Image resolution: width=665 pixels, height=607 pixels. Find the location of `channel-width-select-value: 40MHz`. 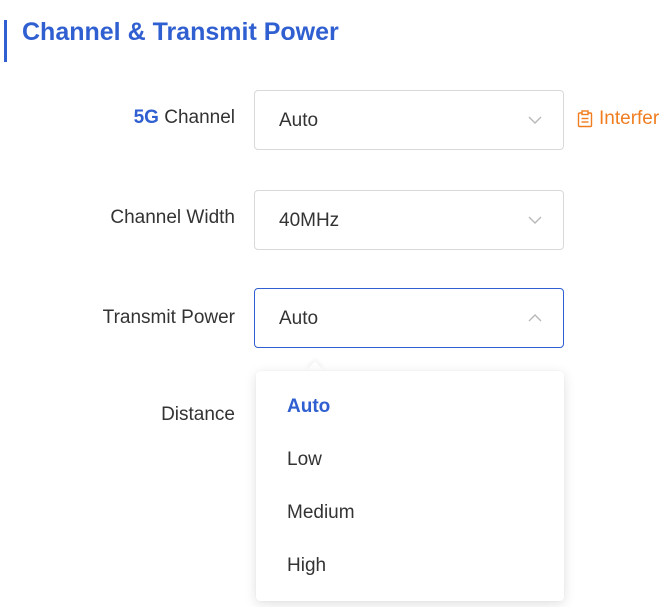

channel-width-select-value: 40MHz is located at coordinates (309, 220).